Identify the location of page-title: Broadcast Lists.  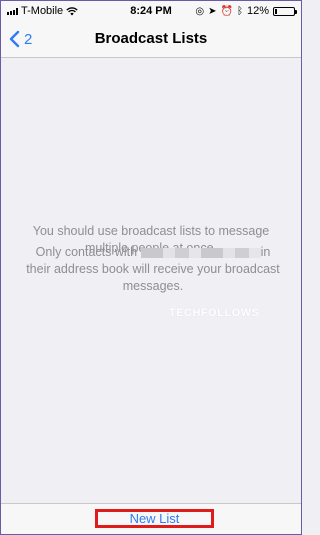
(151, 38).